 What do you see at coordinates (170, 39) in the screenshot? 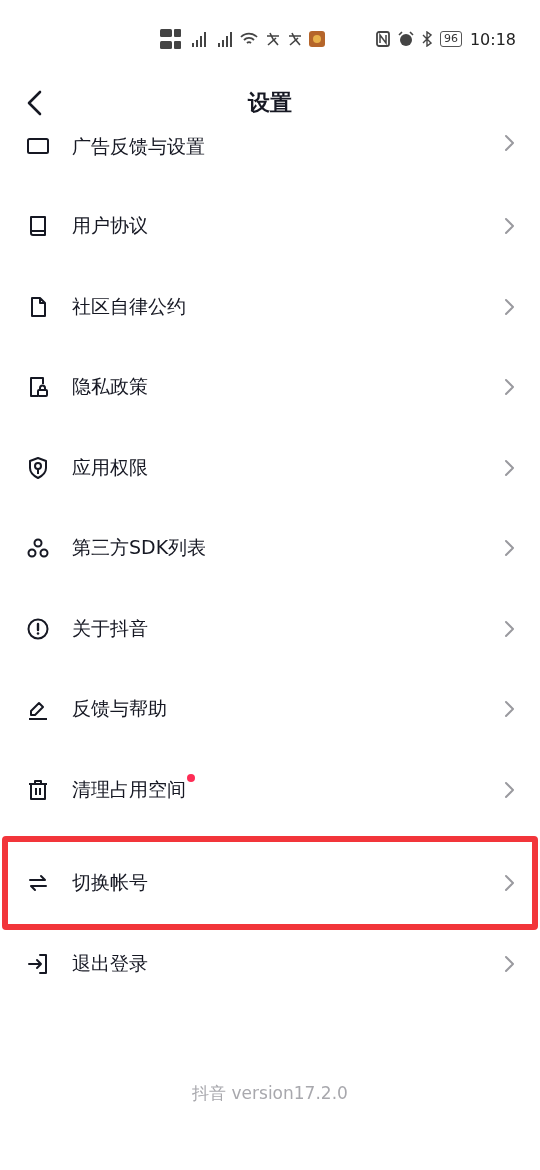
I see `sim-icon` at bounding box center [170, 39].